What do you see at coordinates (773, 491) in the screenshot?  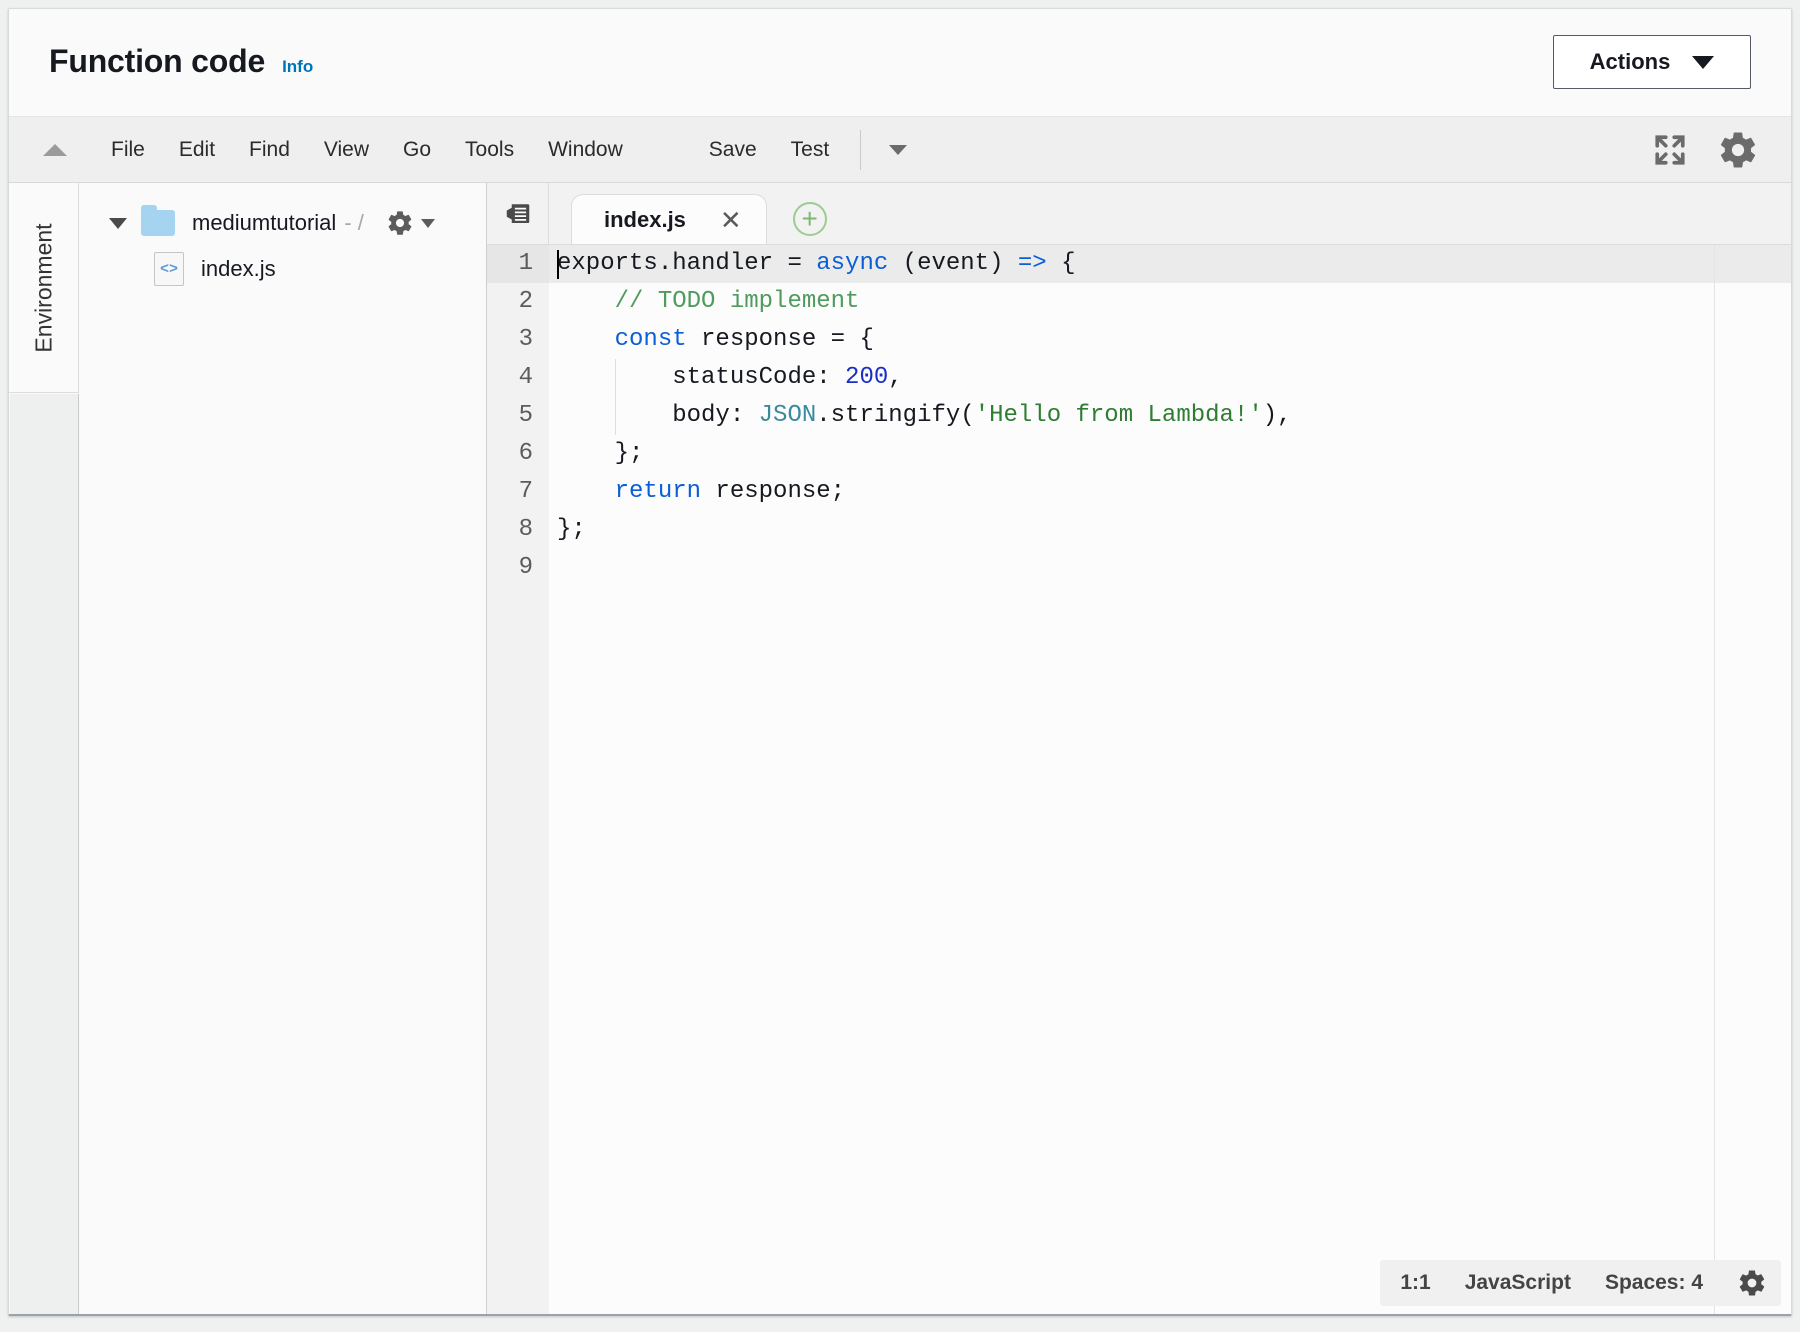 I see `code-token: response;` at bounding box center [773, 491].